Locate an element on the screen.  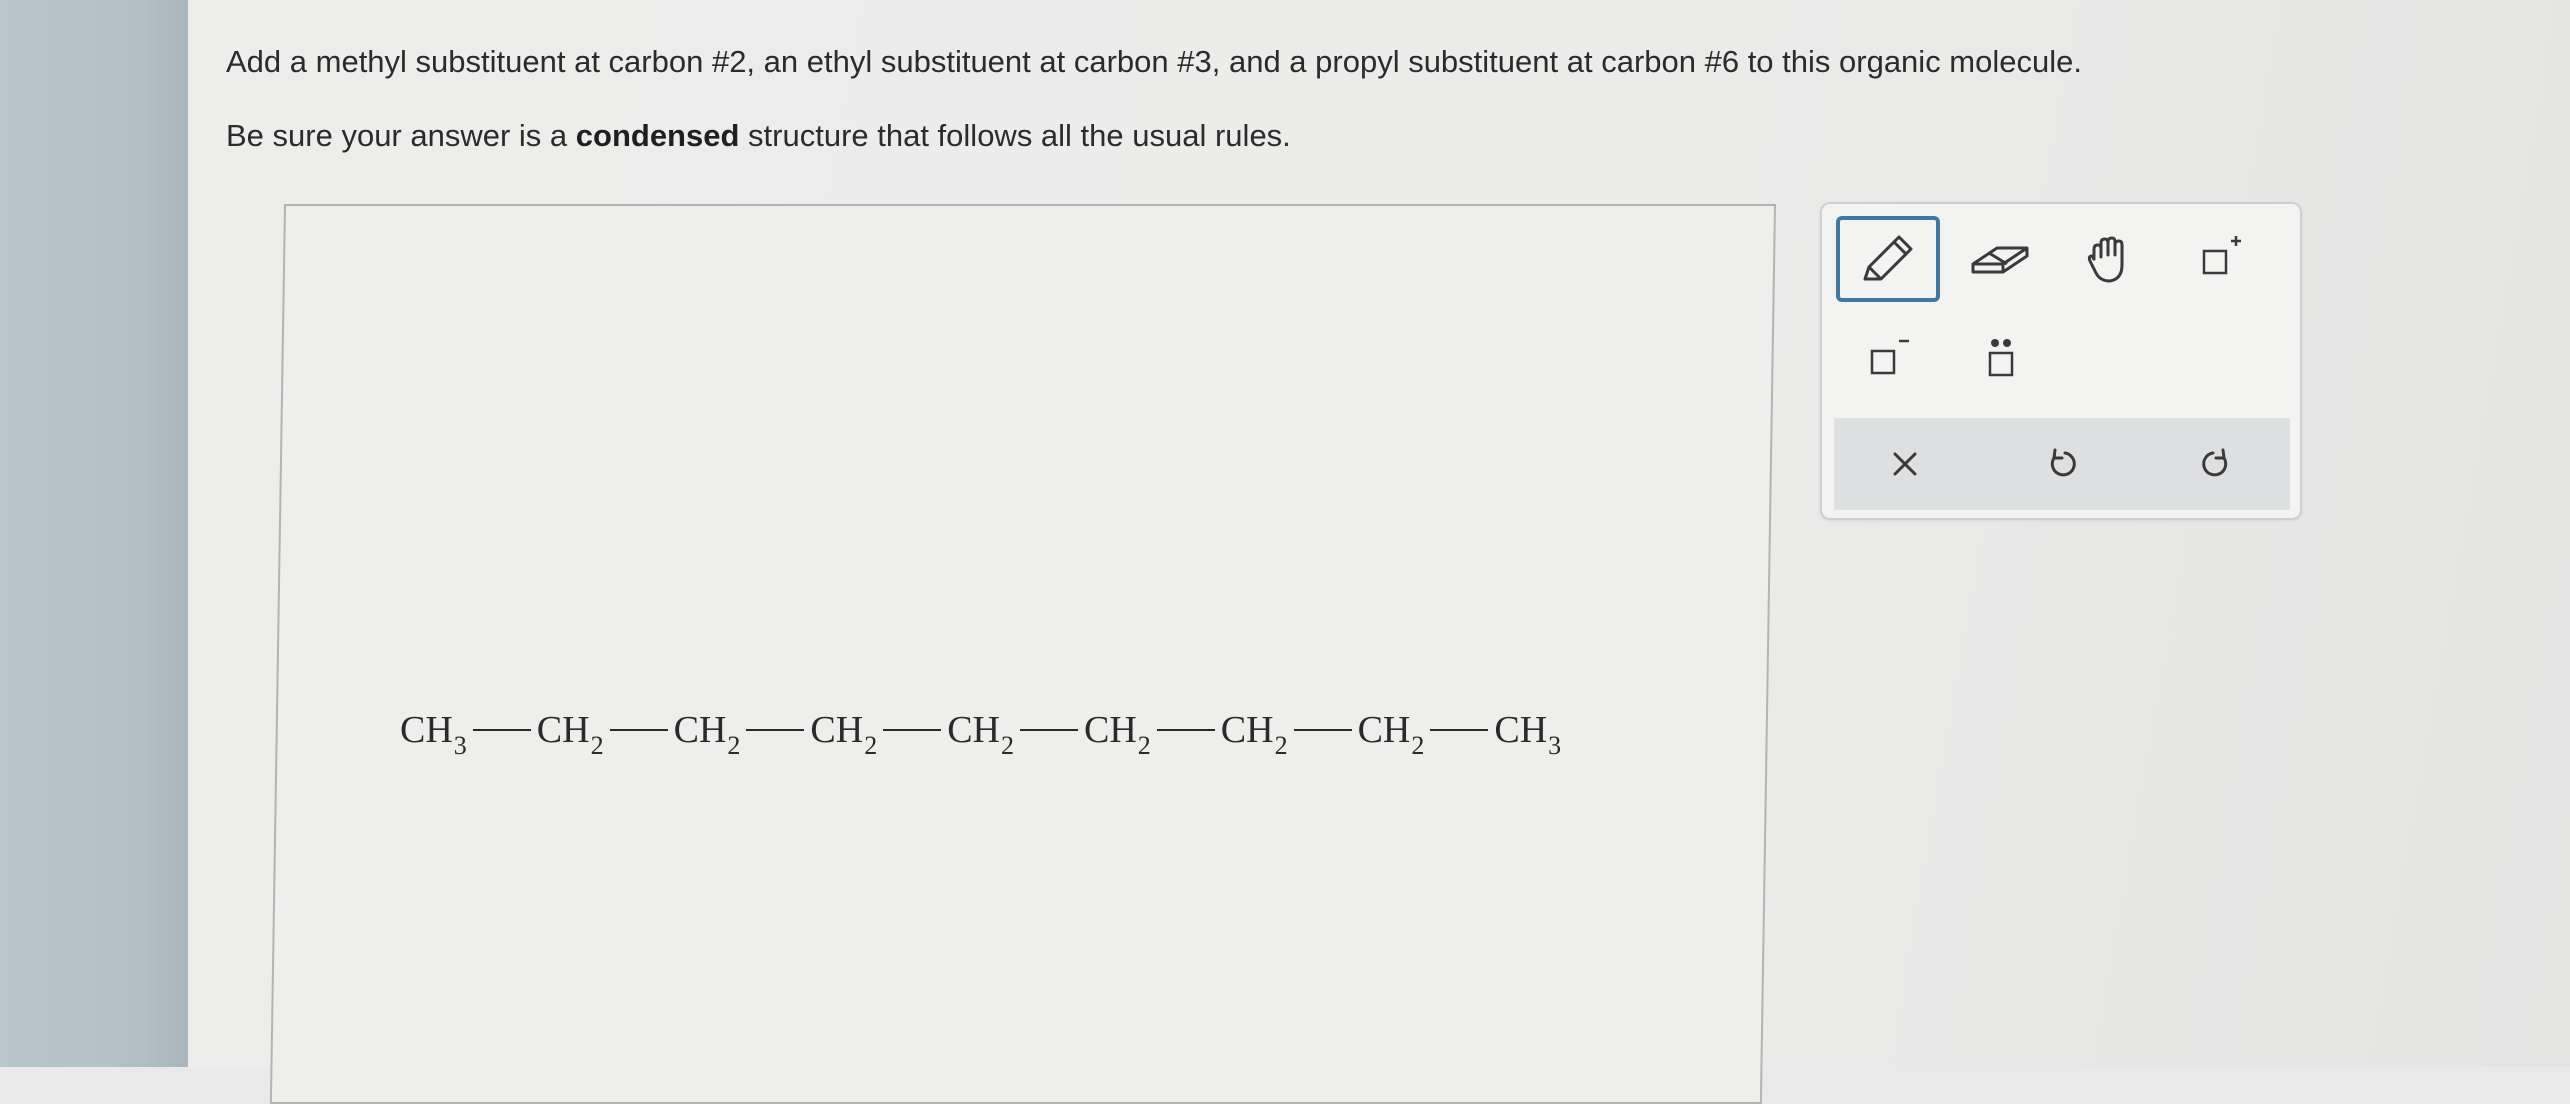
action-row is located at coordinates (2062, 464).